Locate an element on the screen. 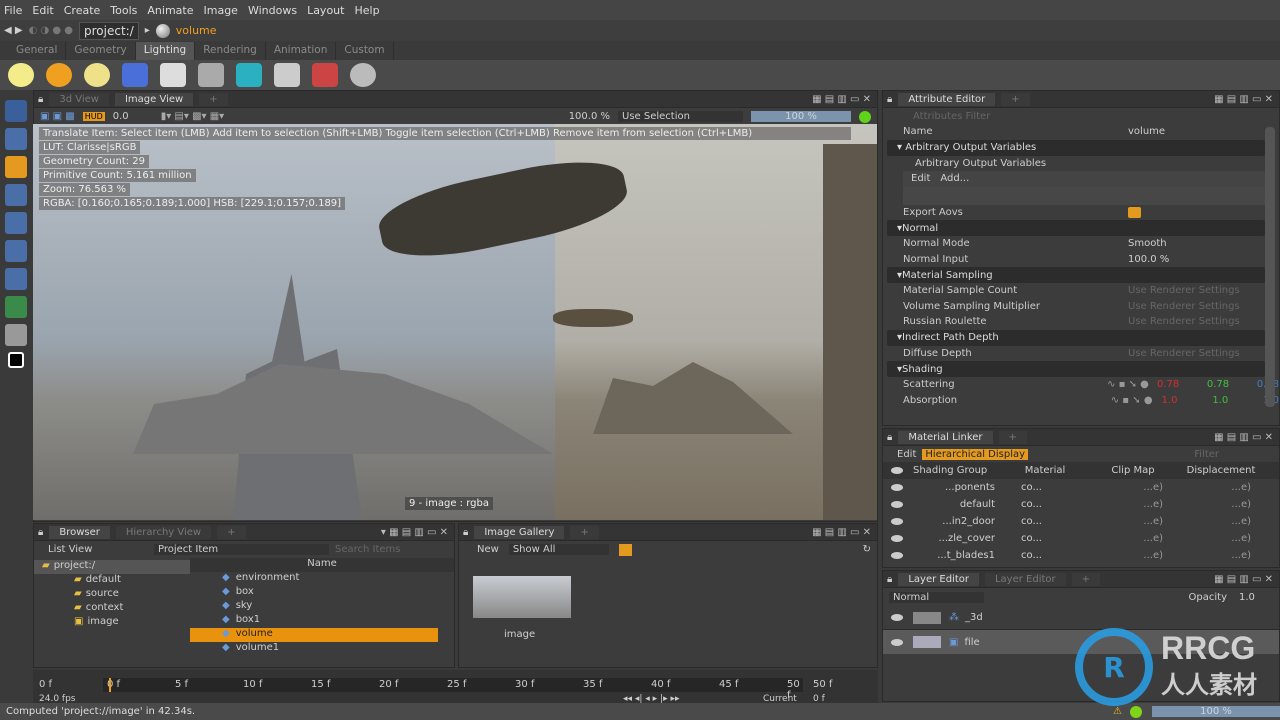 This screenshot has height=720, width=1280. gi-light-icon is located at coordinates (325, 75).